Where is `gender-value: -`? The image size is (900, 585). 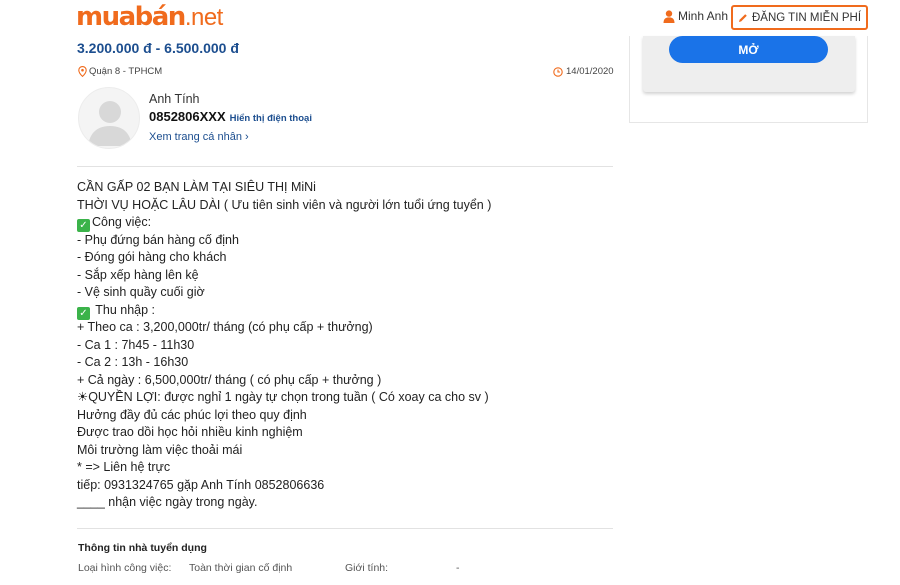 gender-value: - is located at coordinates (458, 568).